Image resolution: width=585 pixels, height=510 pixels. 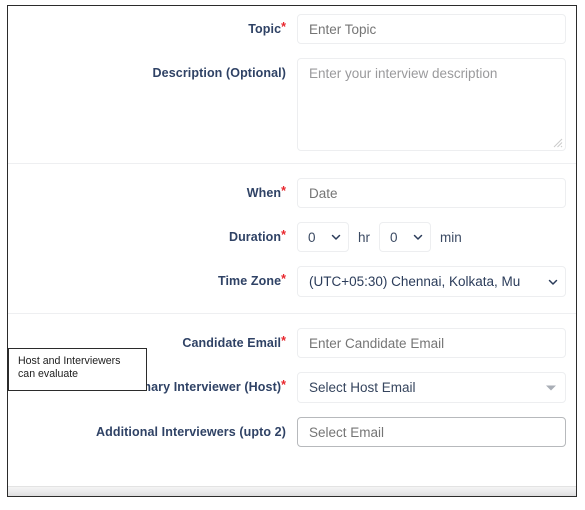 What do you see at coordinates (283, 27) in the screenshot?
I see `required-marker-topic: *` at bounding box center [283, 27].